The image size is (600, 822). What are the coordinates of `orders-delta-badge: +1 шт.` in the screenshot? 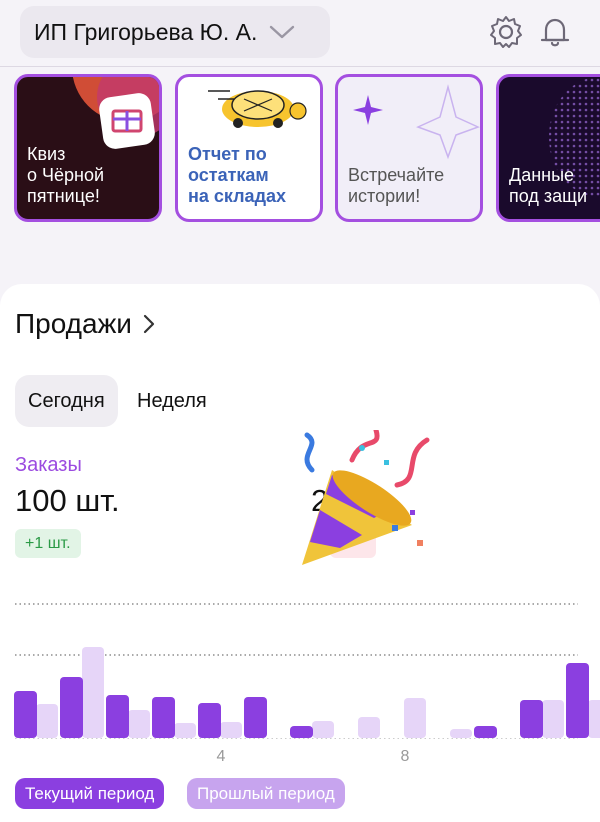 It's located at (48, 543).